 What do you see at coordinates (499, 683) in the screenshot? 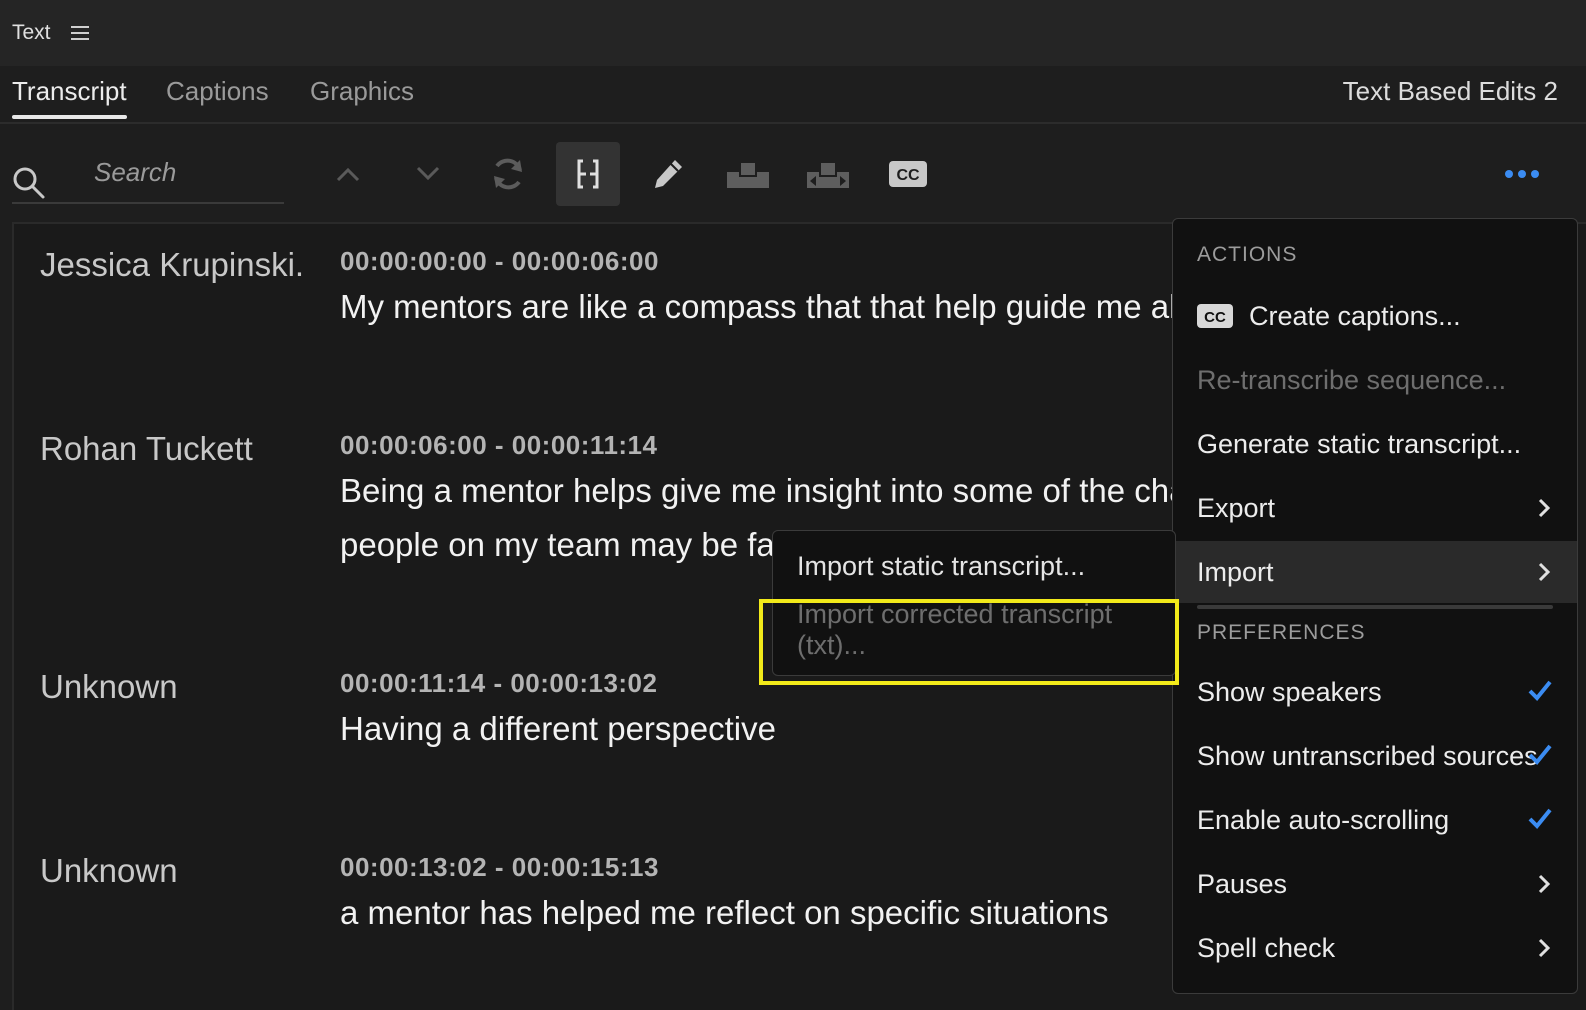
I see `timecode: 00:00:11:14 - 00:00:13:02` at bounding box center [499, 683].